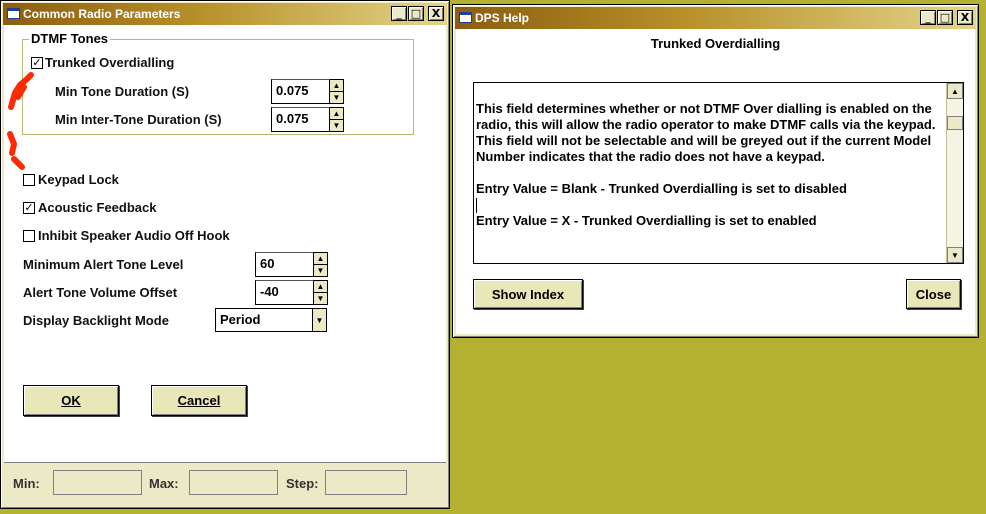 The width and height of the screenshot is (986, 514). I want to click on ok-button-label: OK, so click(71, 400).